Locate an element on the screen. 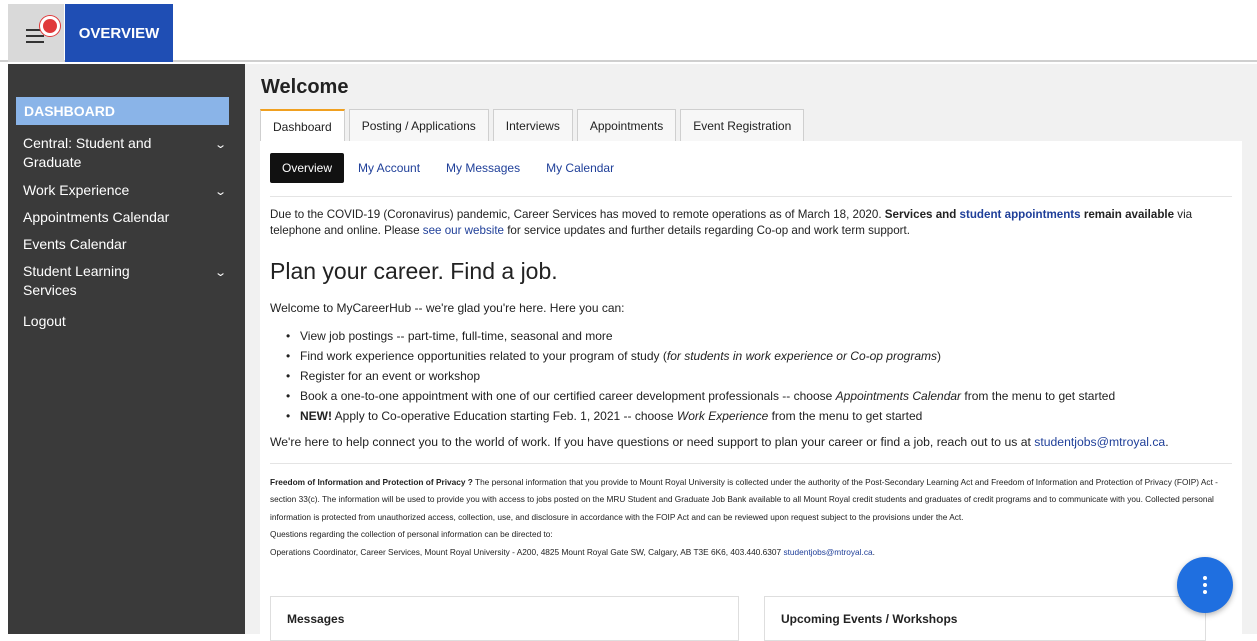 This screenshot has width=1257, height=641. sidebar-item-dashboard: DASHBOARD is located at coordinates (122, 111).